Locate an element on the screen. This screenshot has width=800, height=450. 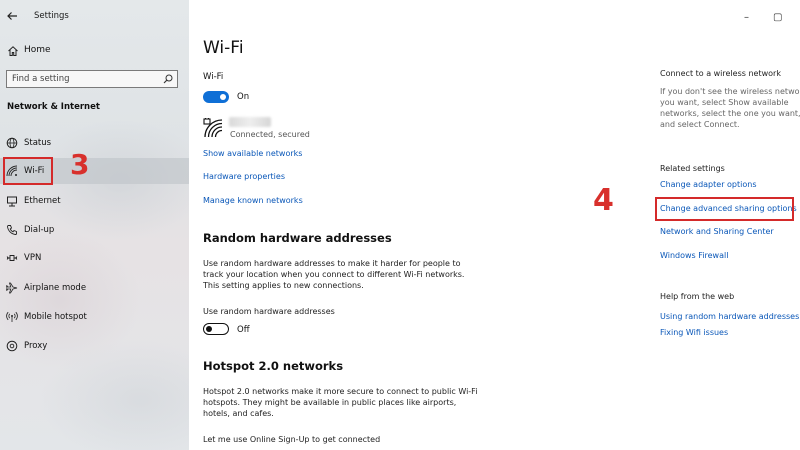
minimize-button: – is located at coordinates (746, 17).